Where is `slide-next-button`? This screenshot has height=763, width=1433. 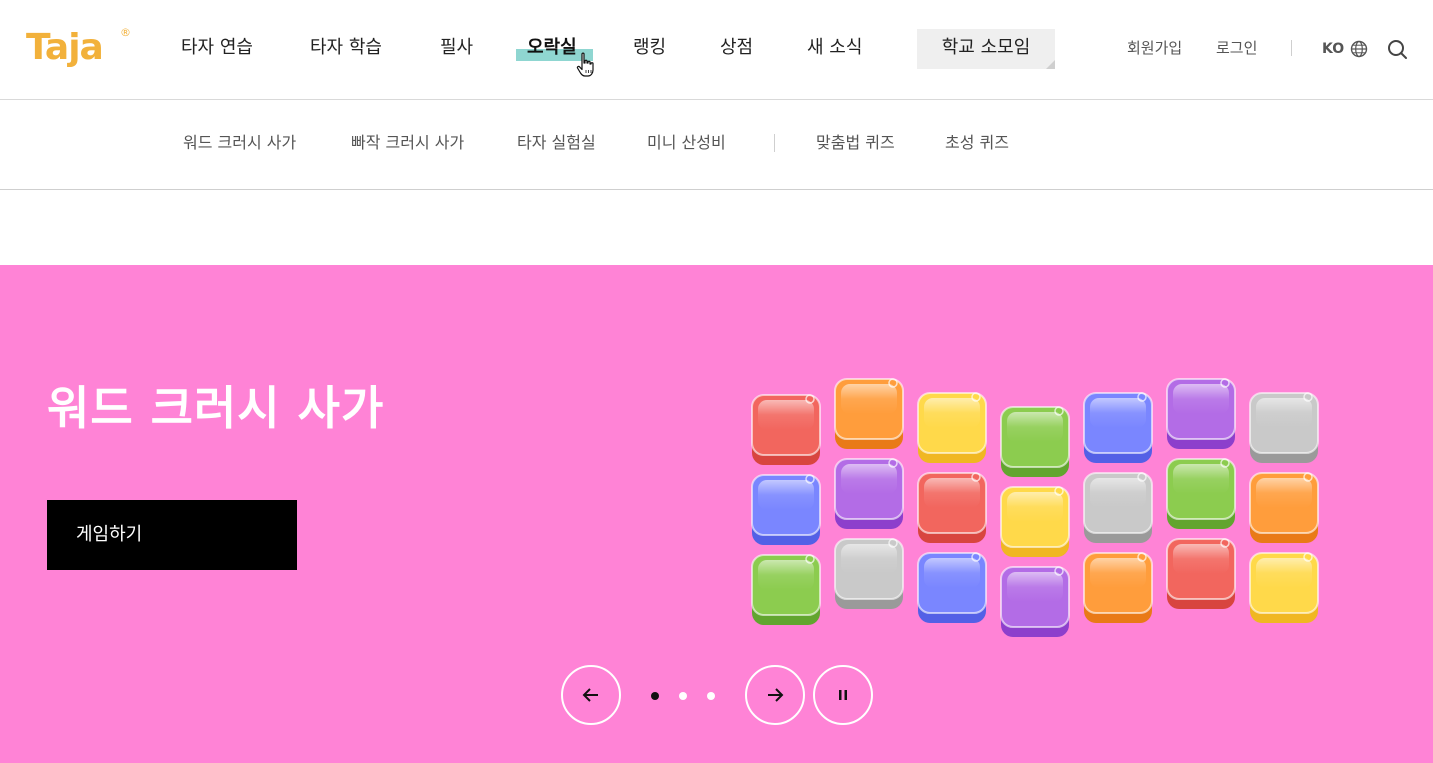 slide-next-button is located at coordinates (775, 695).